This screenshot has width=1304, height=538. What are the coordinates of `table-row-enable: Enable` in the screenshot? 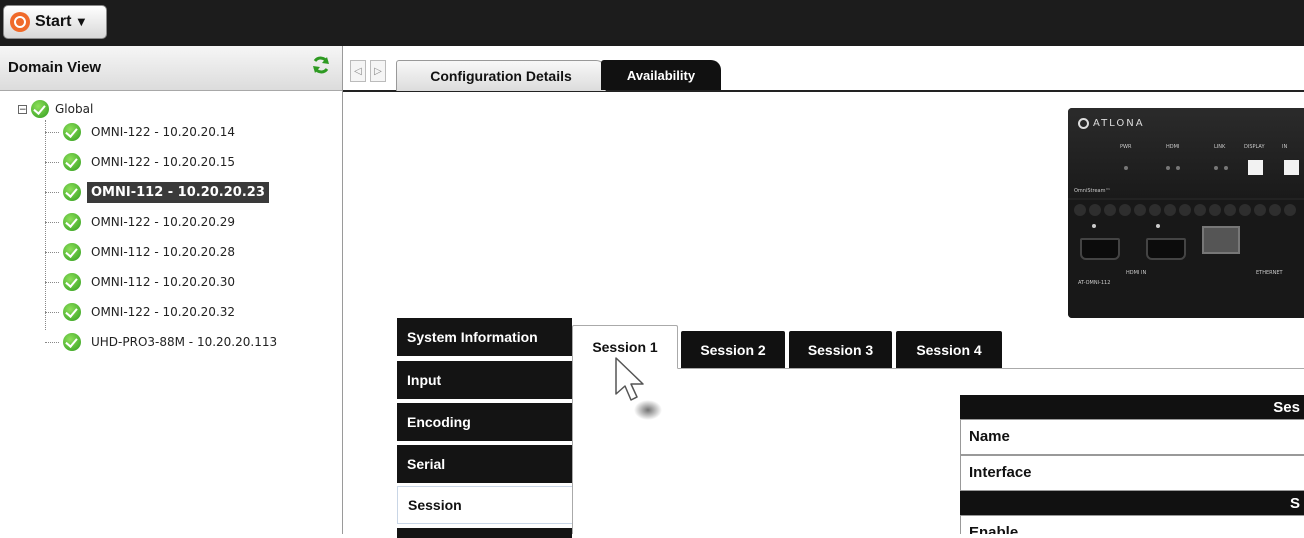 It's located at (1132, 524).